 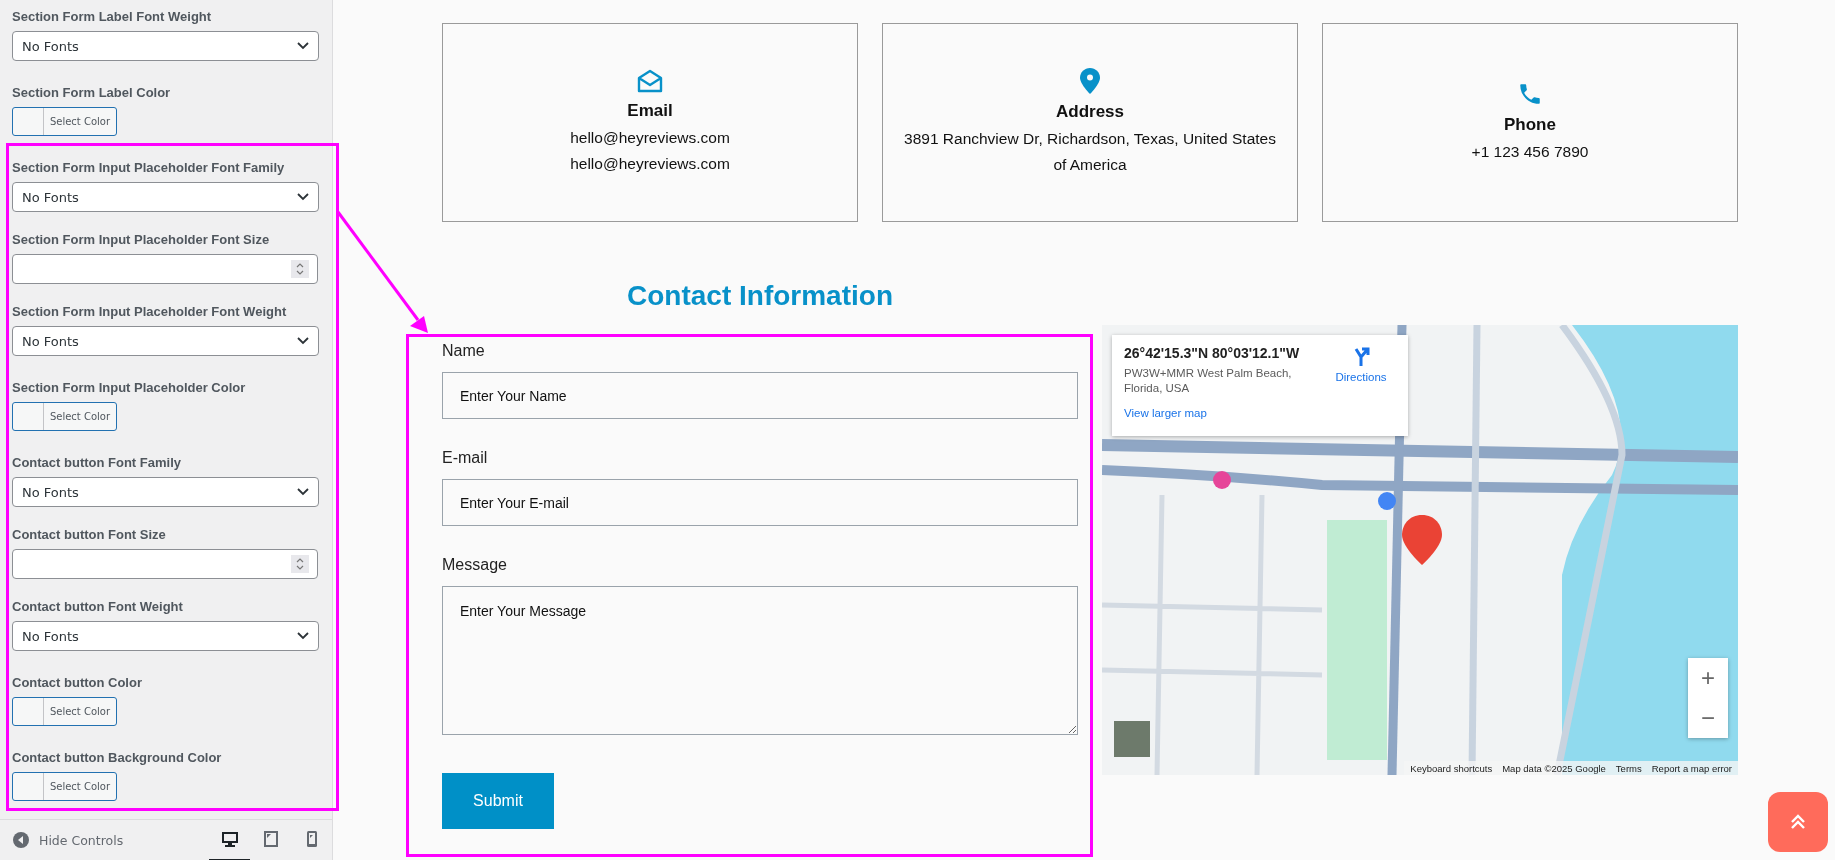 What do you see at coordinates (1708, 678) in the screenshot?
I see `zoom-in-button: +` at bounding box center [1708, 678].